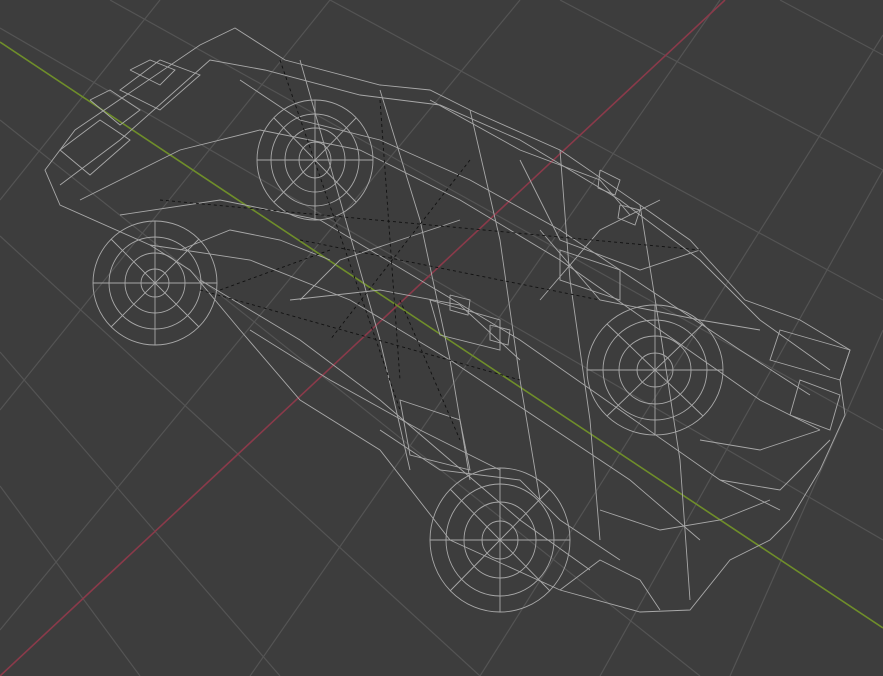  I want to click on front-left-wheel, so click(315, 160).